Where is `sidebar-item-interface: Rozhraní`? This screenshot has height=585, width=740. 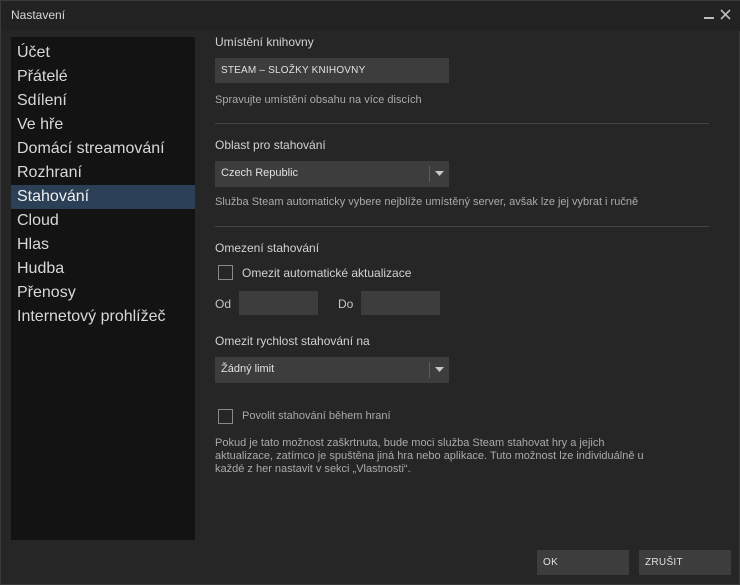
sidebar-item-interface: Rozhraní is located at coordinates (103, 173).